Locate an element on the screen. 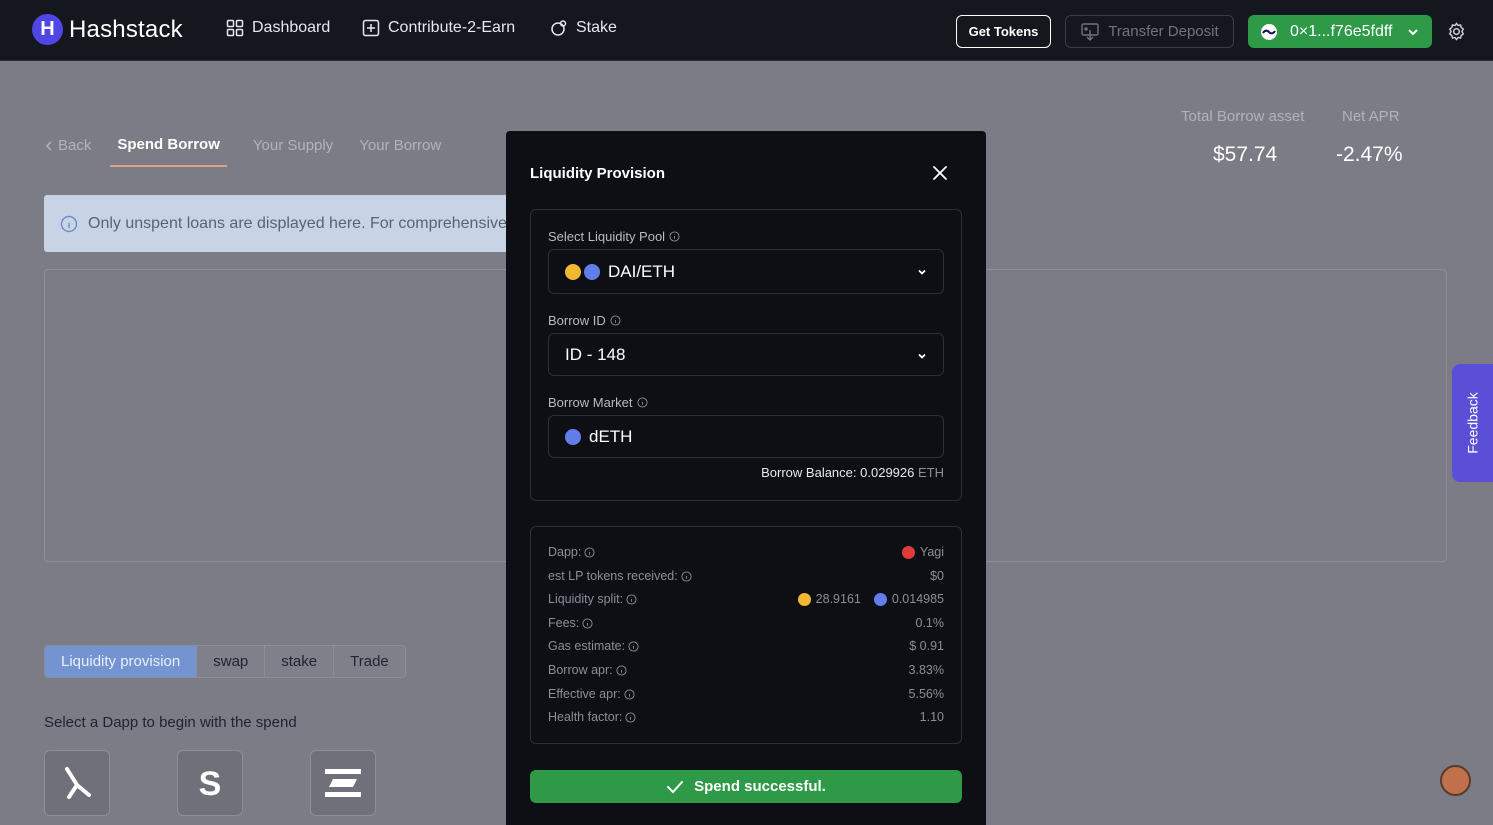  pool-value: DAI/ETH is located at coordinates (642, 271).